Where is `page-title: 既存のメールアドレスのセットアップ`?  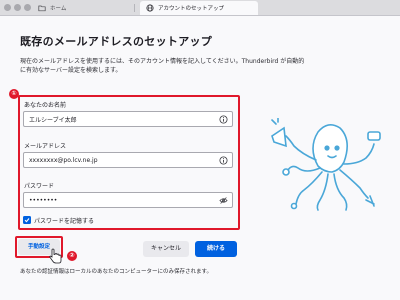 page-title: 既存のメールアドレスのセットアップ is located at coordinates (116, 41).